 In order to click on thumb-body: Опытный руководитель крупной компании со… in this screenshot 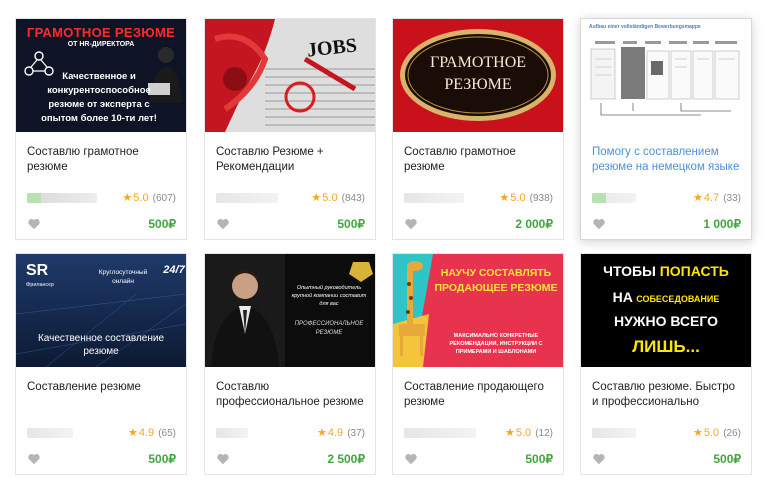, I will do `click(329, 296)`.